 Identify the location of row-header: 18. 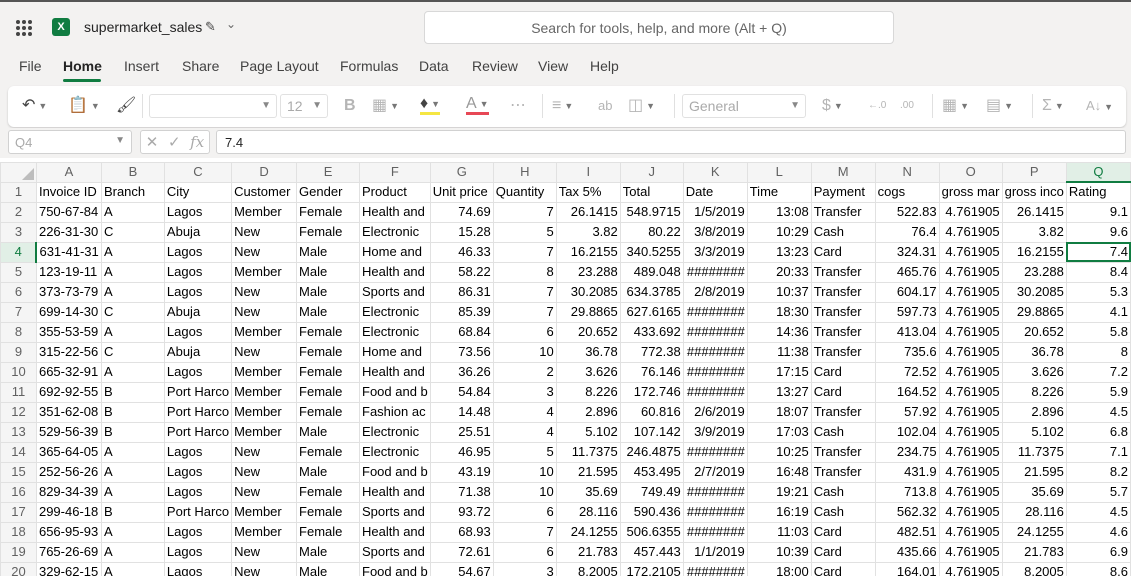
(18, 532).